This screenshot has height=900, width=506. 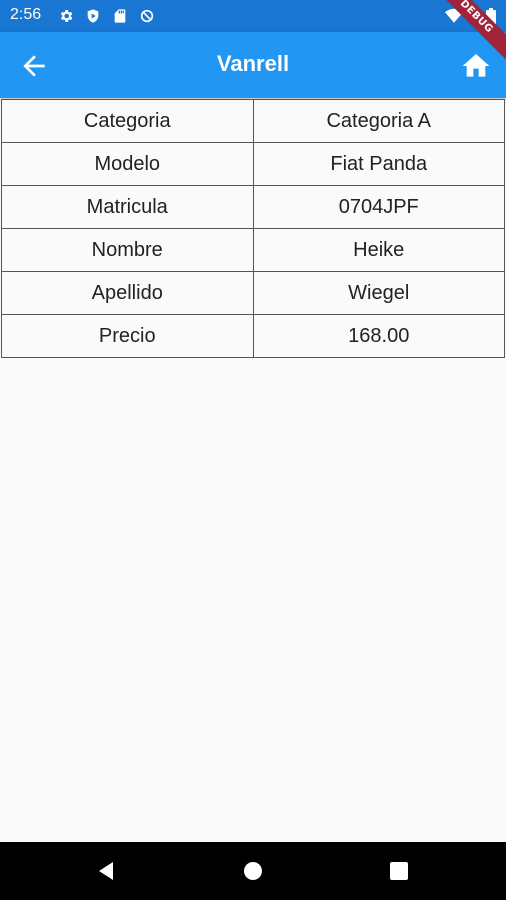 I want to click on detail-value: 168.00, so click(x=378, y=336).